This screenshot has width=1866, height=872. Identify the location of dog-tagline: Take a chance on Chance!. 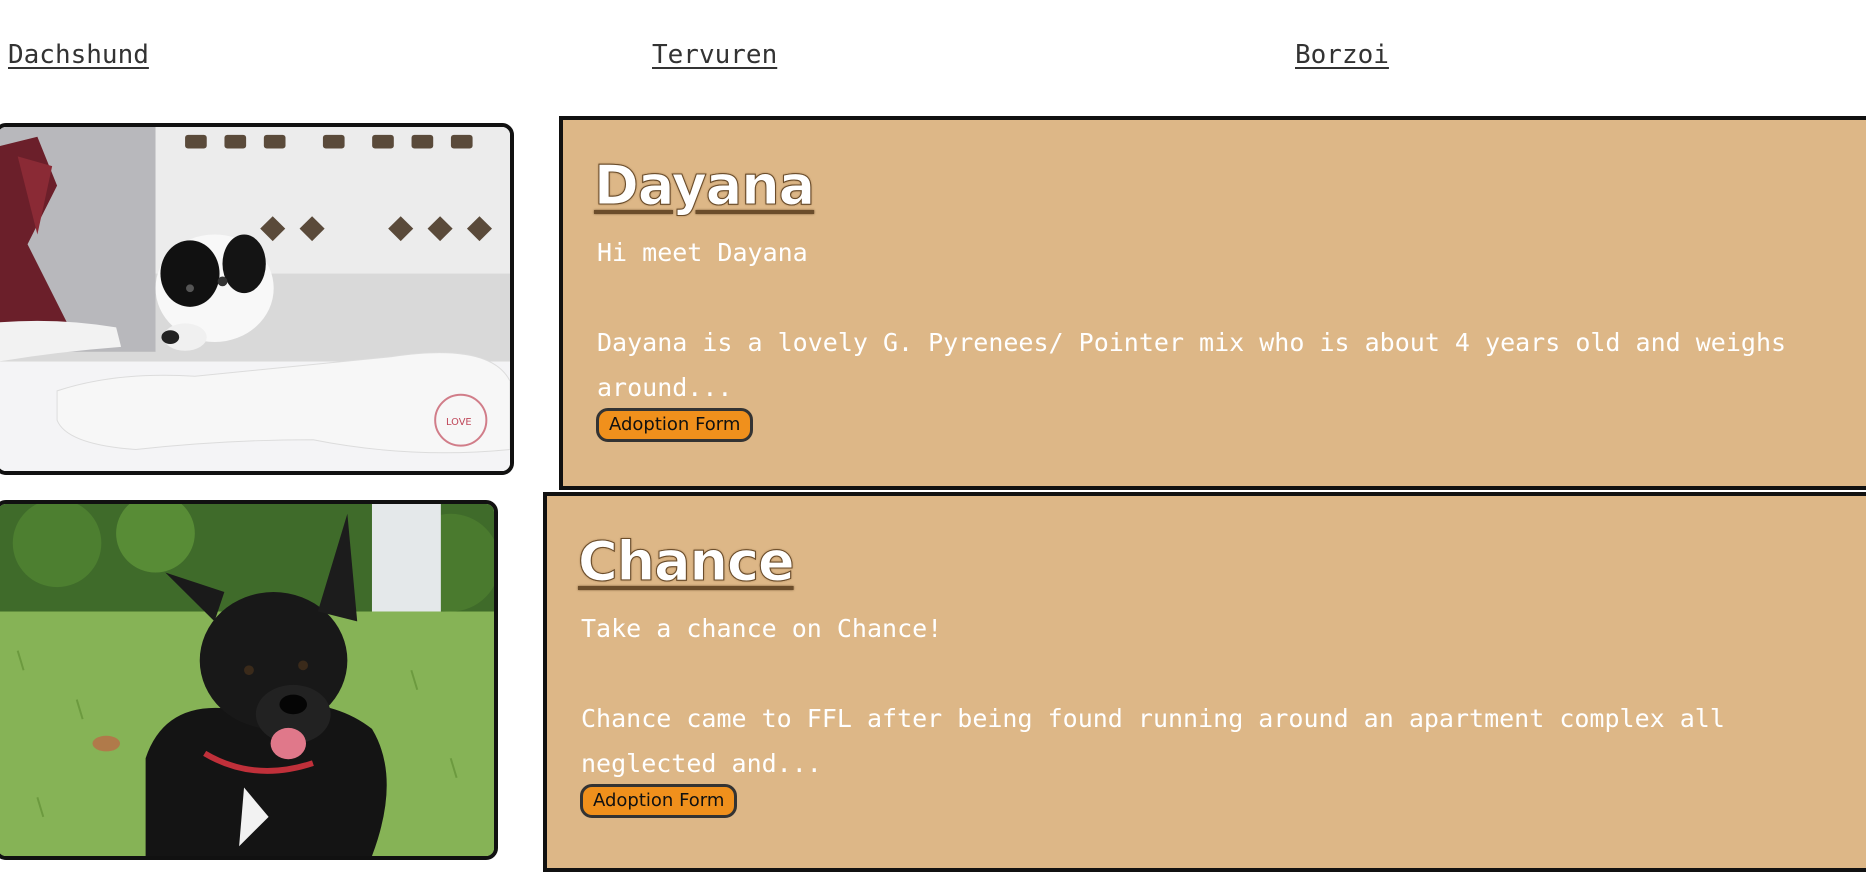
(762, 628).